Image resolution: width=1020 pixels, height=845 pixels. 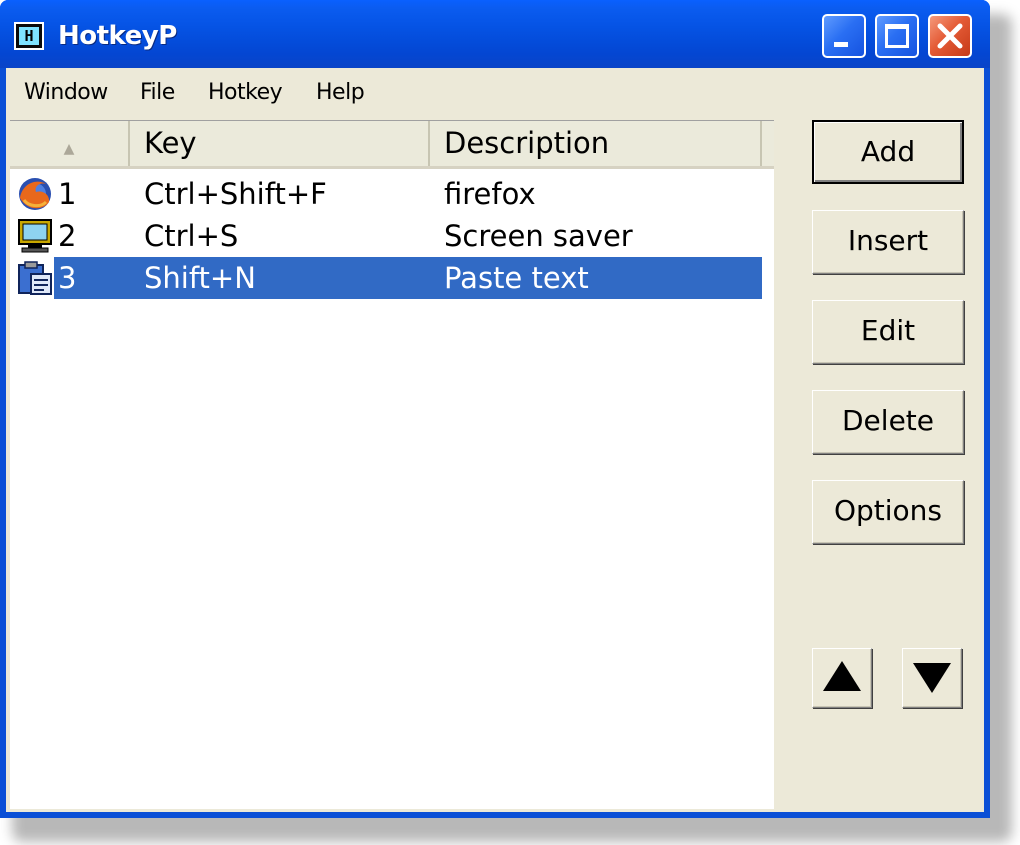 I want to click on move-down-button, so click(x=932, y=678).